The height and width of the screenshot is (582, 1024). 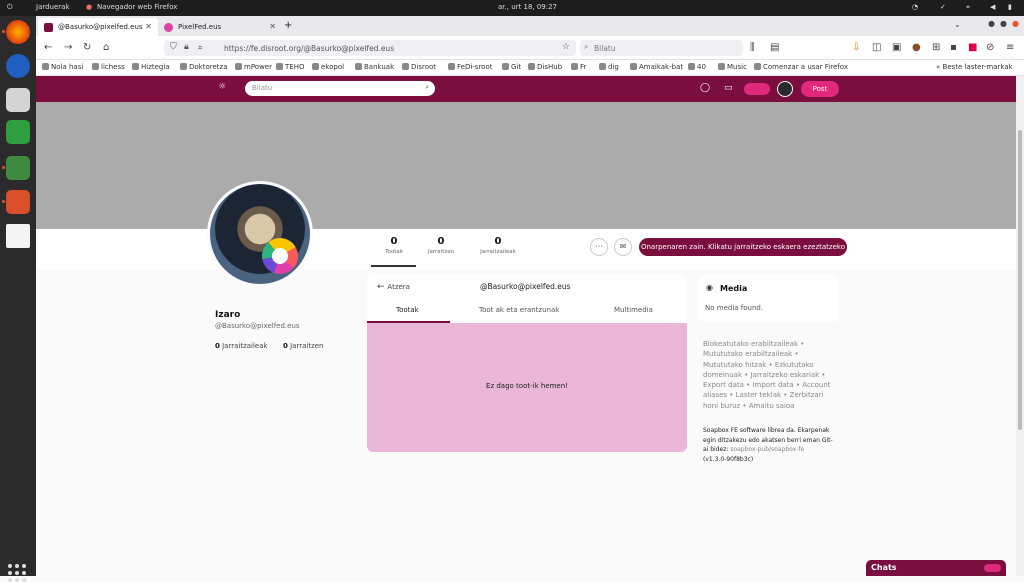 What do you see at coordinates (87, 47) in the screenshot?
I see `reload-icon: ↻` at bounding box center [87, 47].